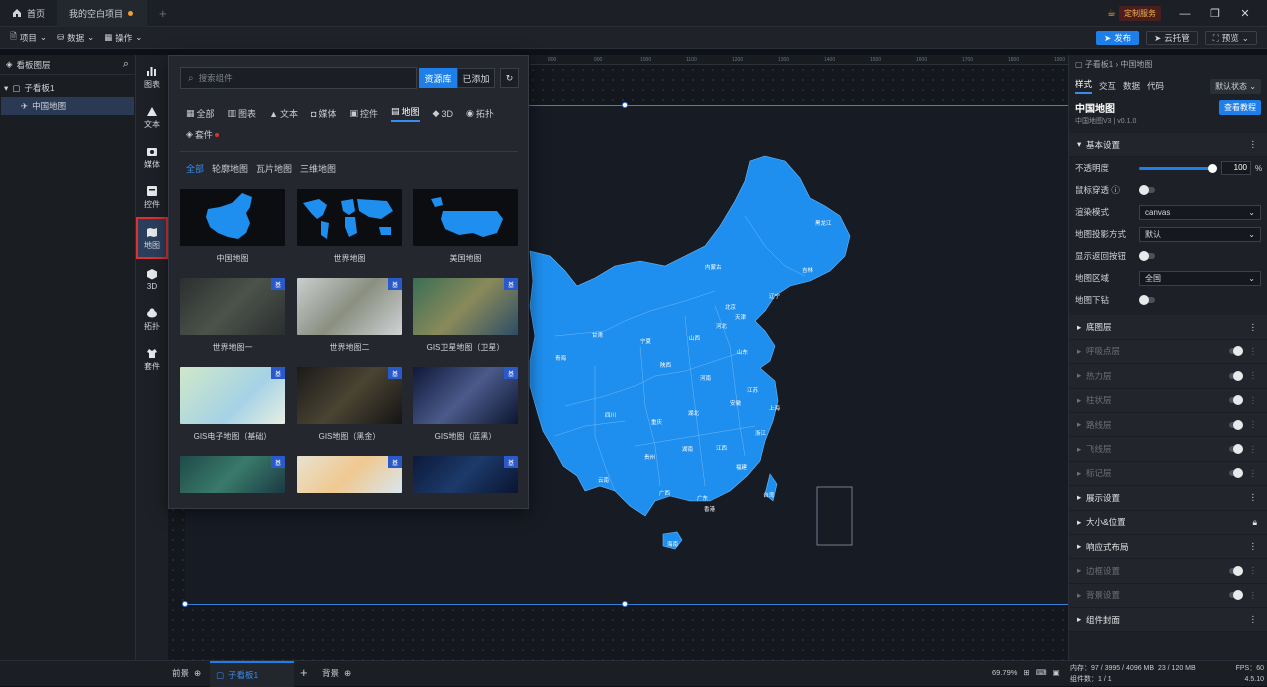 The width and height of the screenshot is (1267, 687). I want to click on iconbar-3d: 3D, so click(152, 279).